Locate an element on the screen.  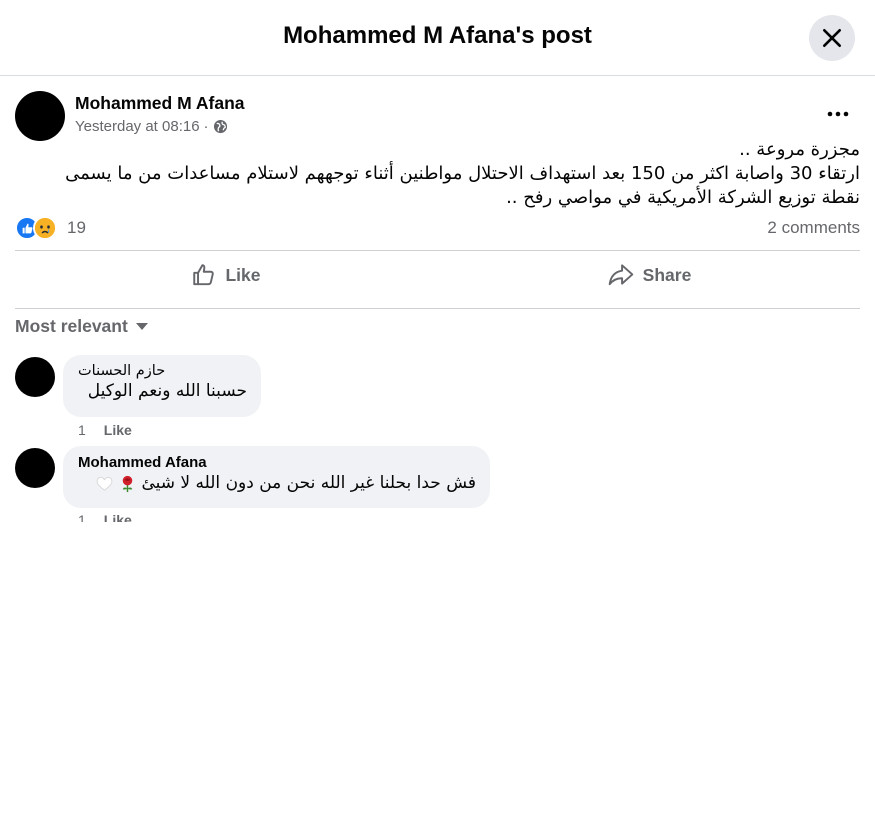
modal-header: Mohammed M Afana's post is located at coordinates (437, 38).